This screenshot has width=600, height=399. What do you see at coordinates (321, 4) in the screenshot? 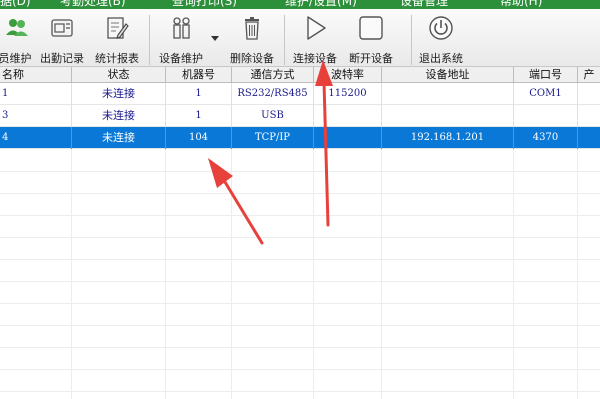
I see `menu-item-maintenance: 维护/设置(M)` at bounding box center [321, 4].